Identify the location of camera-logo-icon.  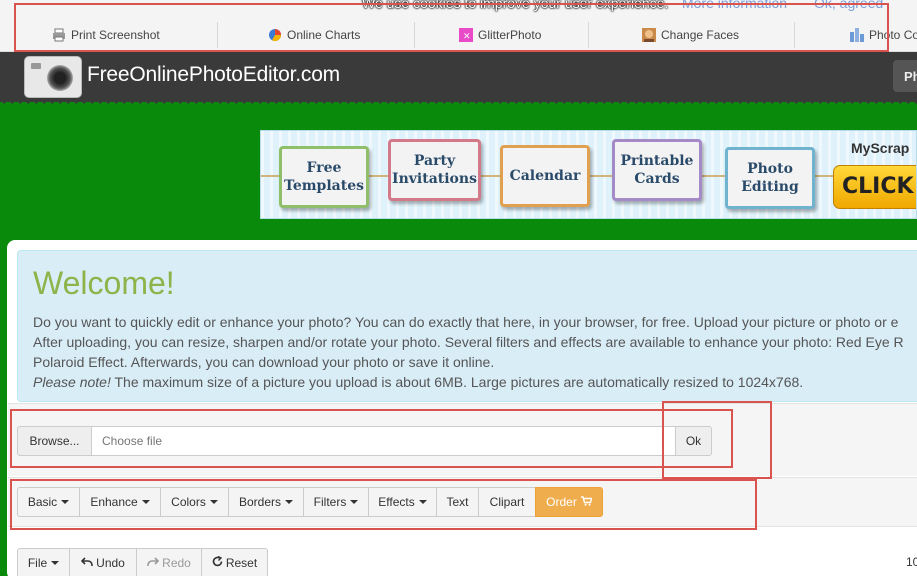
(53, 77).